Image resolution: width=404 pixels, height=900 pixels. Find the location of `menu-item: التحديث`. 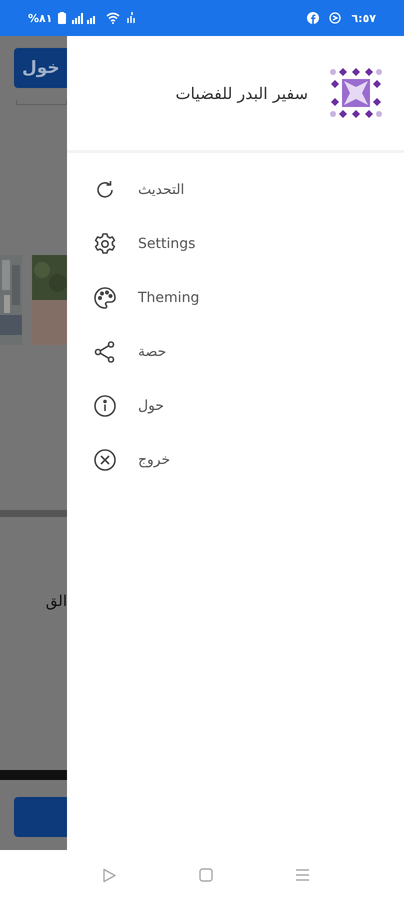

menu-item: التحديث is located at coordinates (235, 190).